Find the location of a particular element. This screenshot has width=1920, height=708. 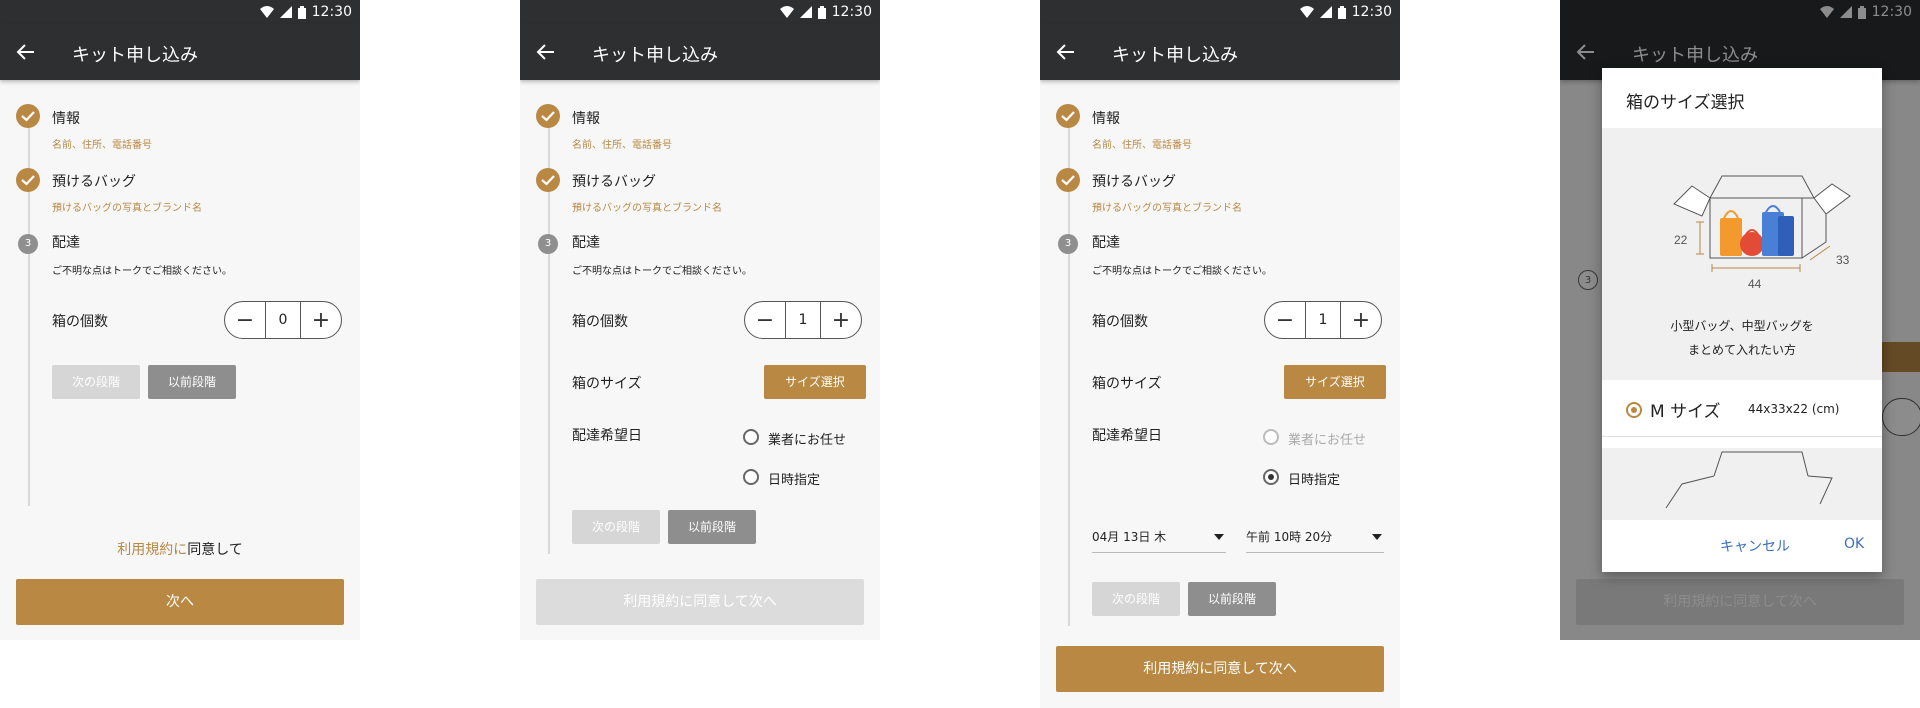

ok-button: OK is located at coordinates (1854, 544).